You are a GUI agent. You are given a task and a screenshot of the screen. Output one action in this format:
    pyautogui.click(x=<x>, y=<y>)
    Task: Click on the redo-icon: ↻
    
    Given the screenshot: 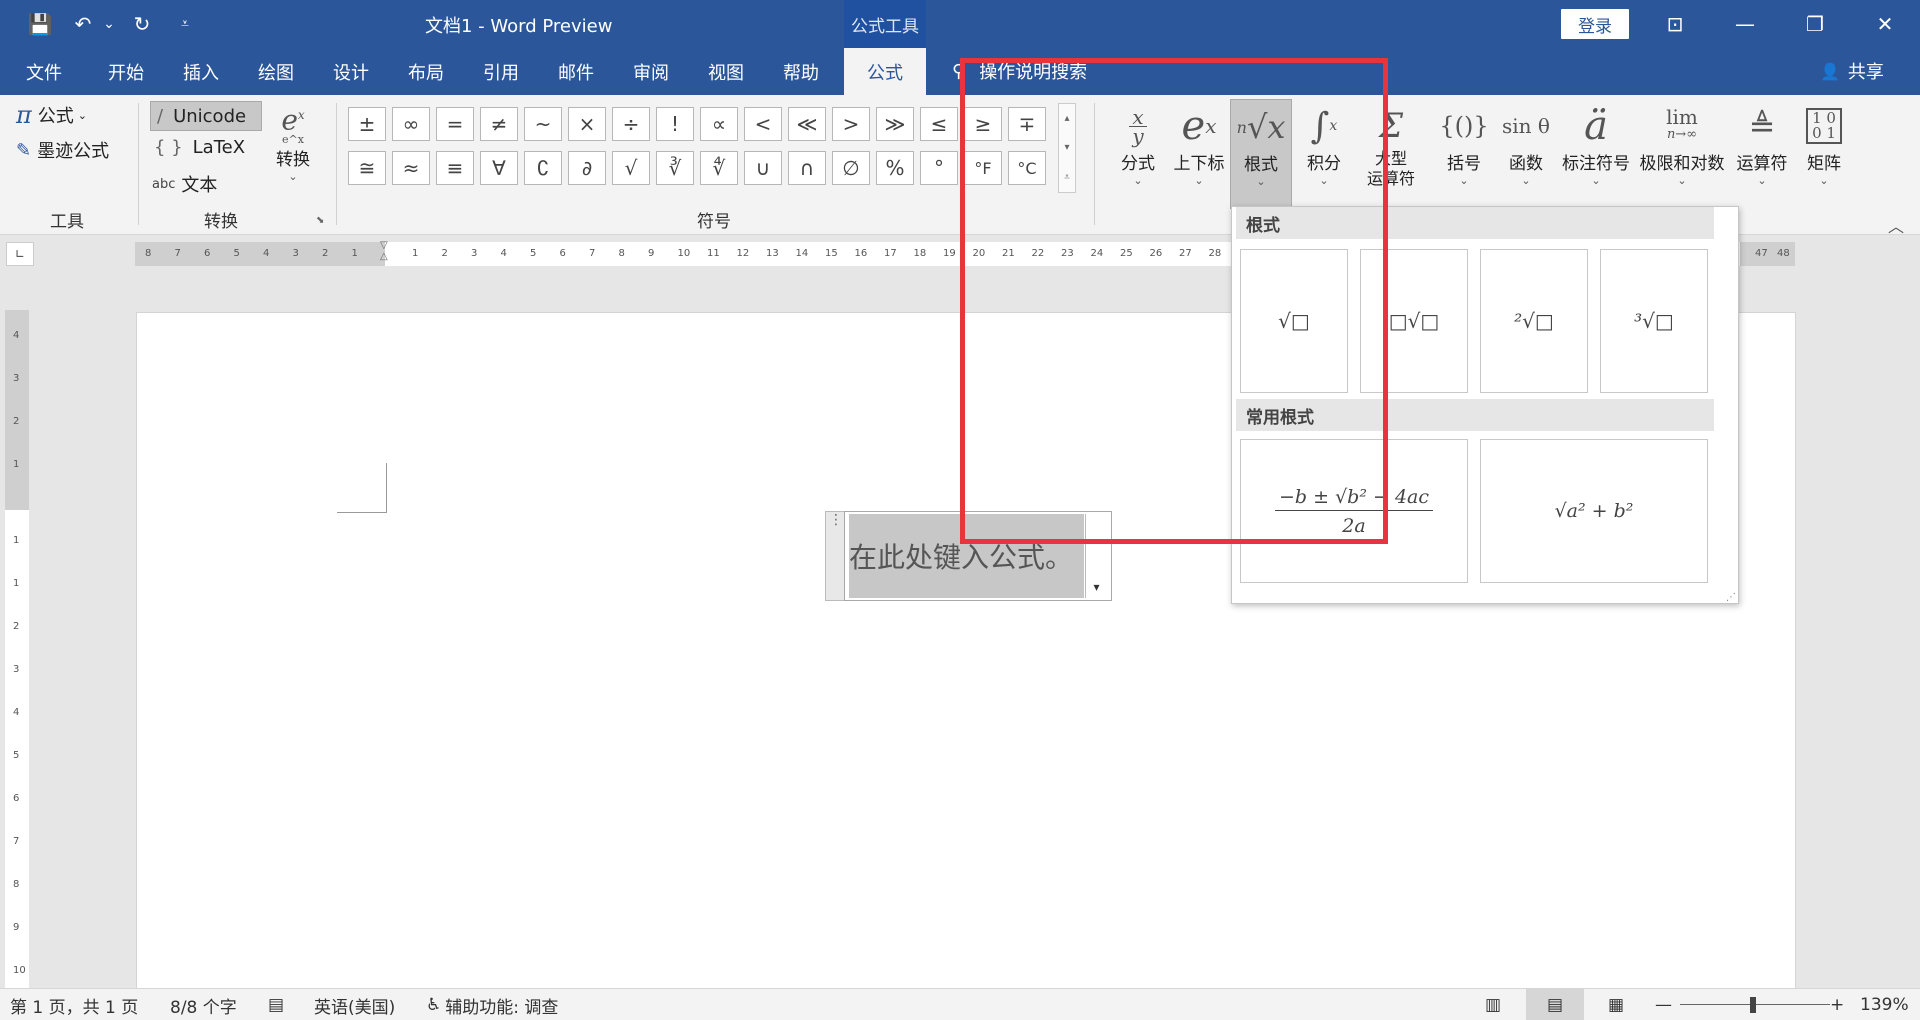 What is the action you would take?
    pyautogui.click(x=142, y=24)
    